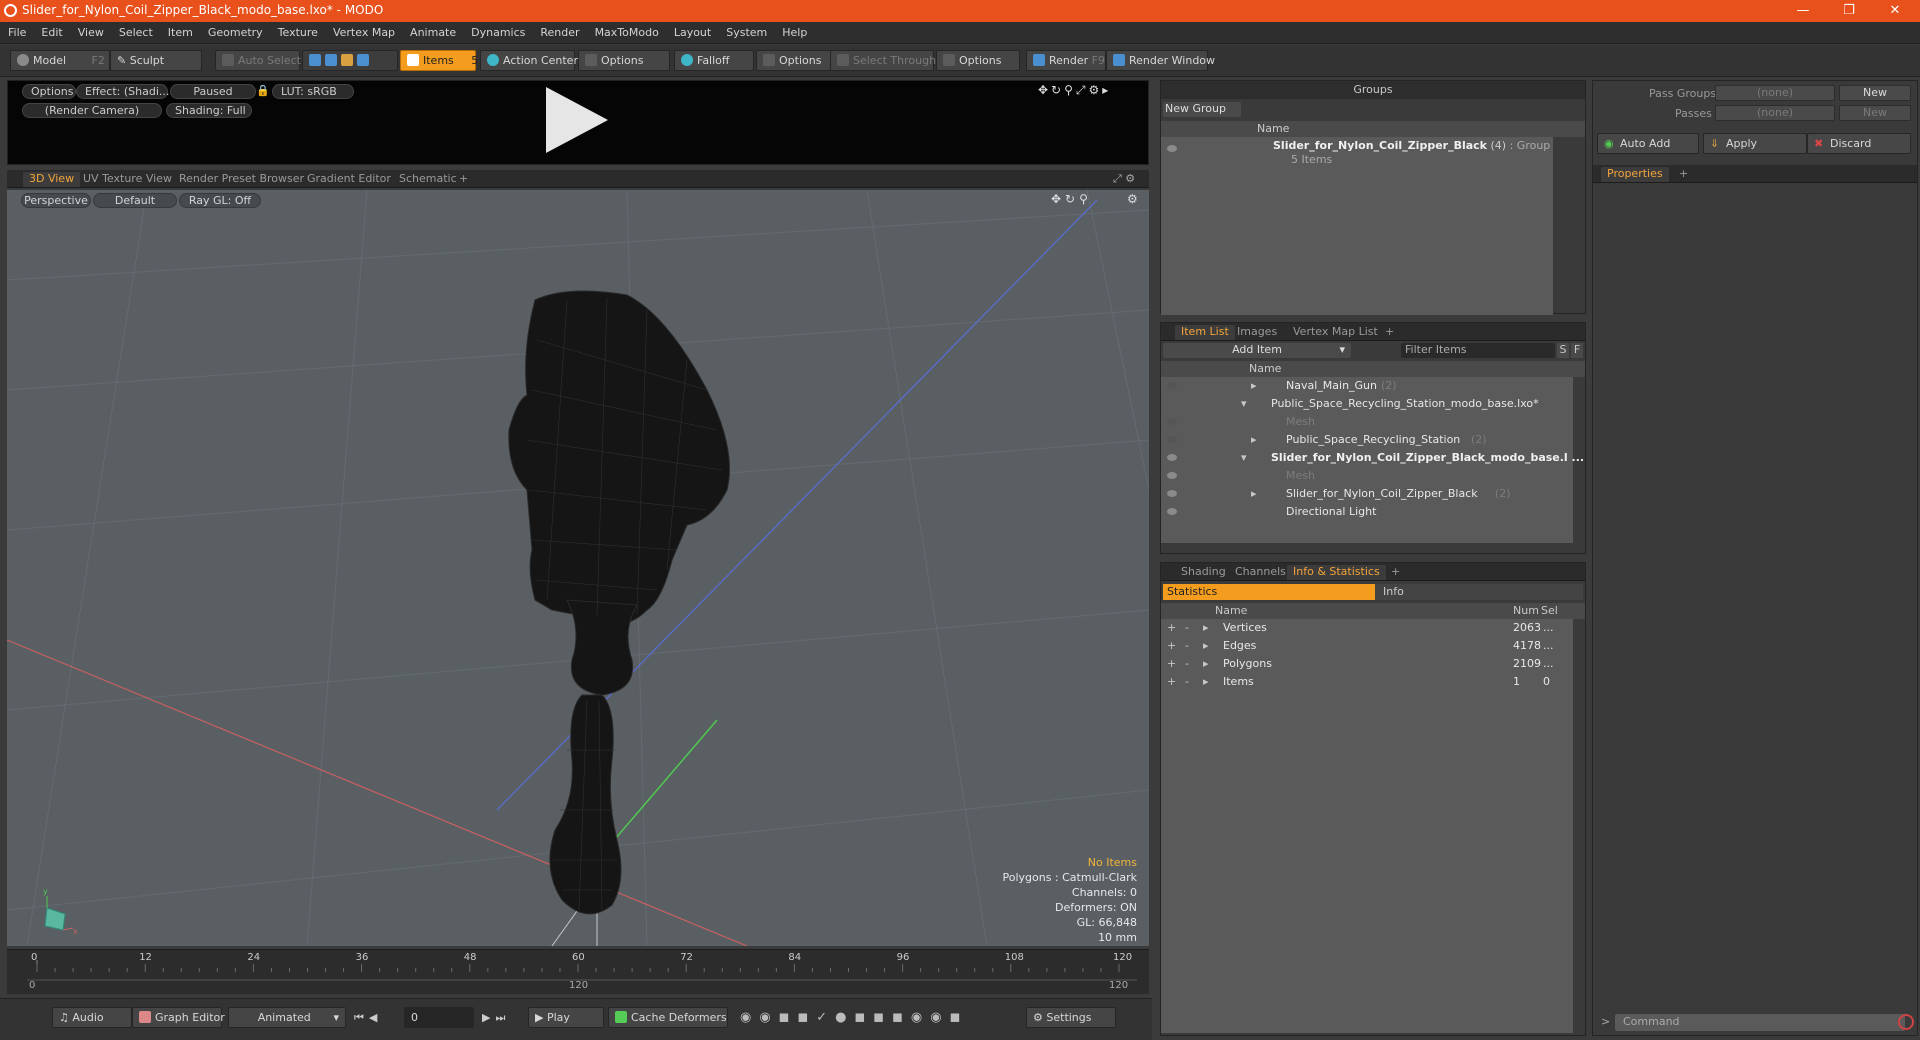  What do you see at coordinates (1875, 93) in the screenshot?
I see `new-pass-group-button: New` at bounding box center [1875, 93].